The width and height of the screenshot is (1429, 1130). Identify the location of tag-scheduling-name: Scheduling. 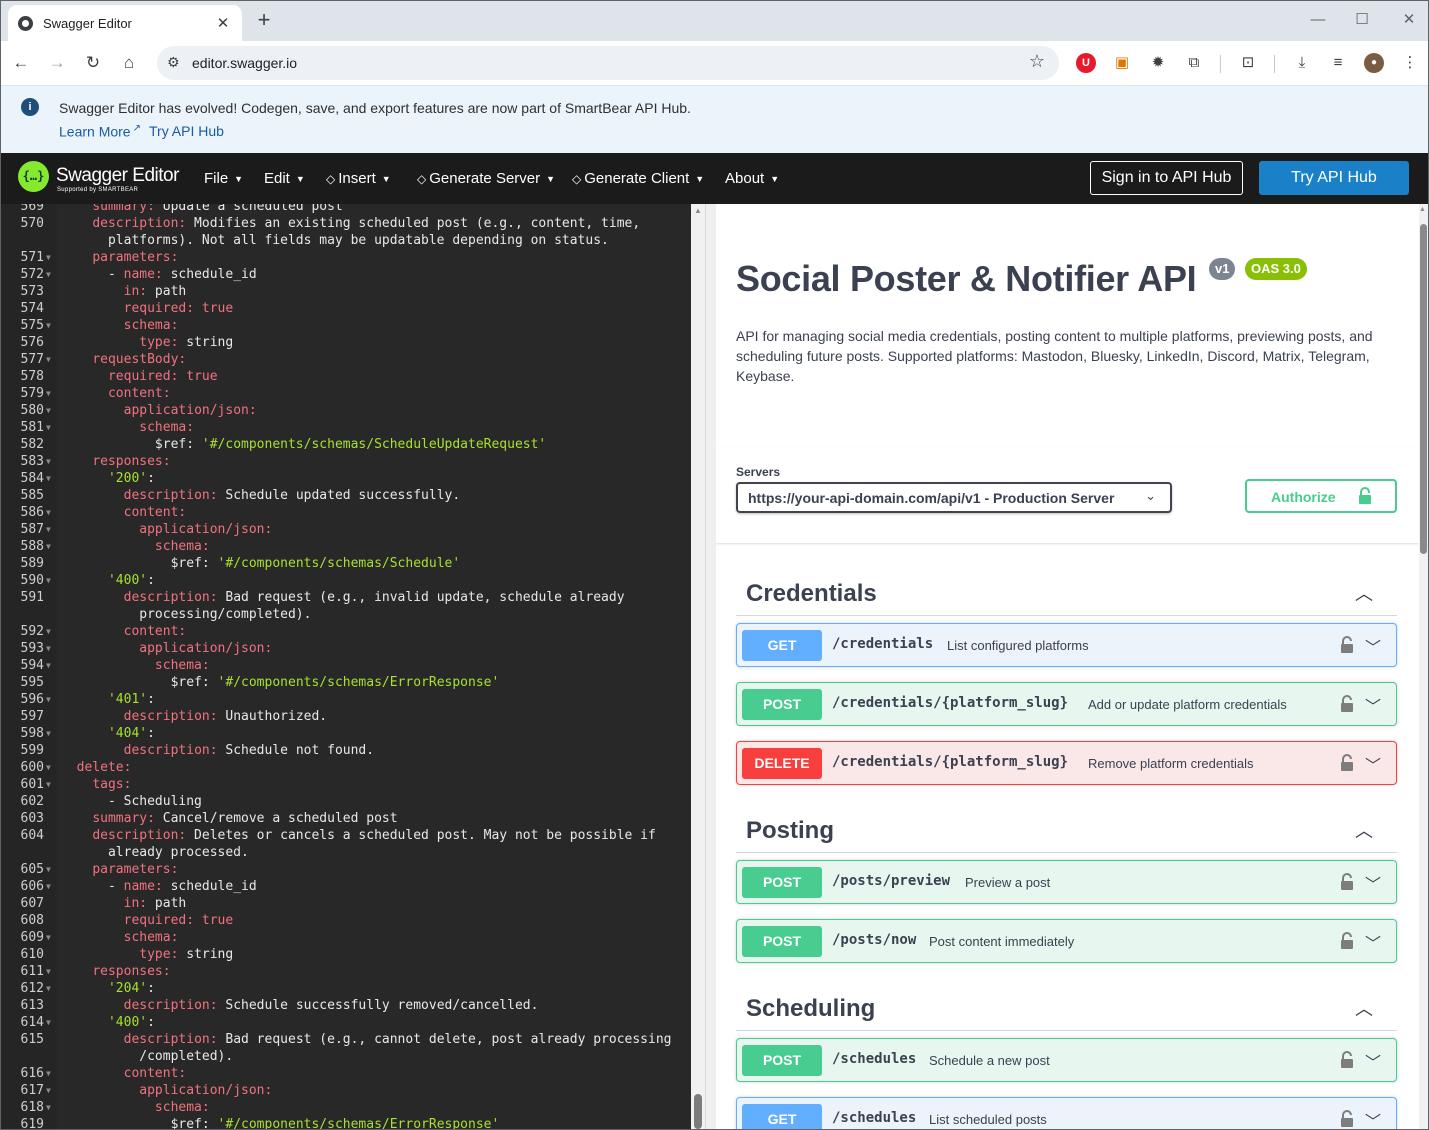
(810, 1009).